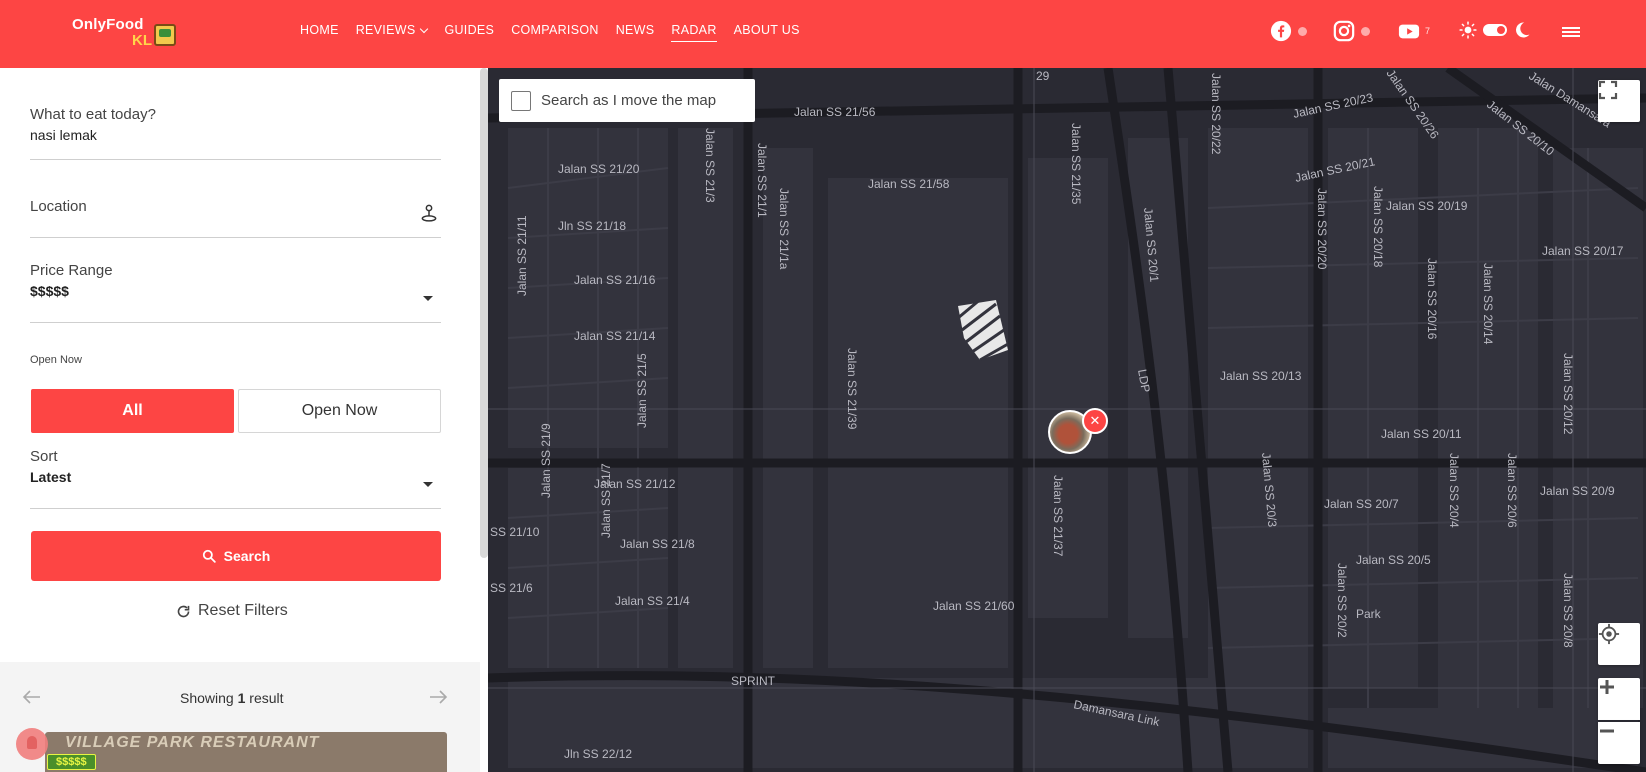 The image size is (1646, 772). I want to click on nav-comparison: COMPARISON, so click(555, 30).